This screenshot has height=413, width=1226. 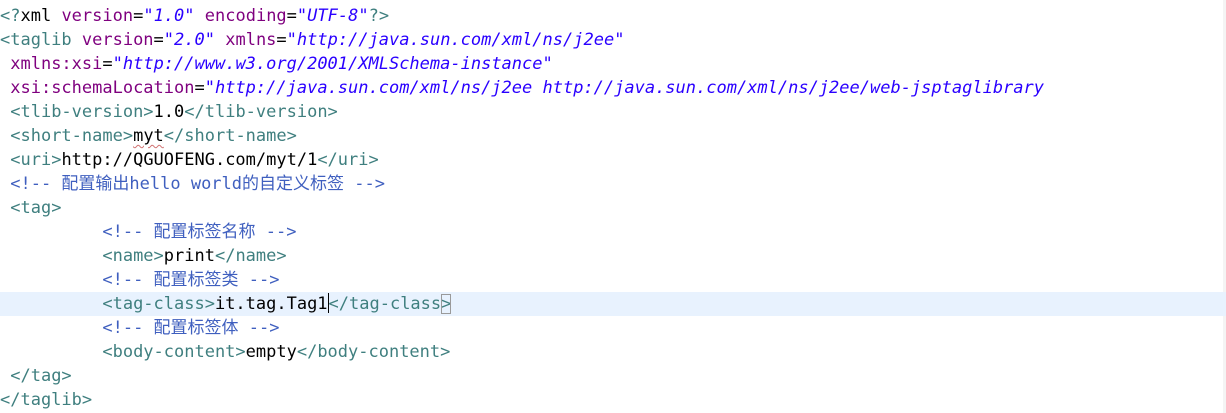 What do you see at coordinates (148, 136) in the screenshot?
I see `code-token: myt` at bounding box center [148, 136].